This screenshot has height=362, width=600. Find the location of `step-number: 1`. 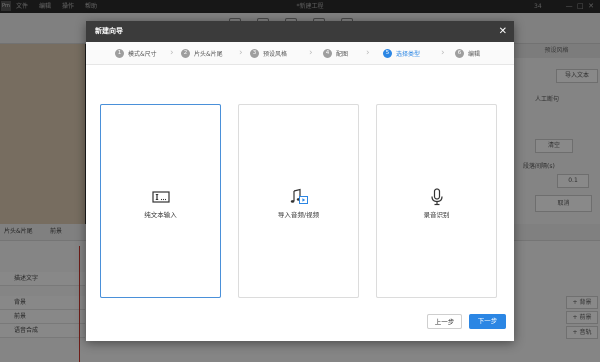

step-number: 1 is located at coordinates (119, 53).